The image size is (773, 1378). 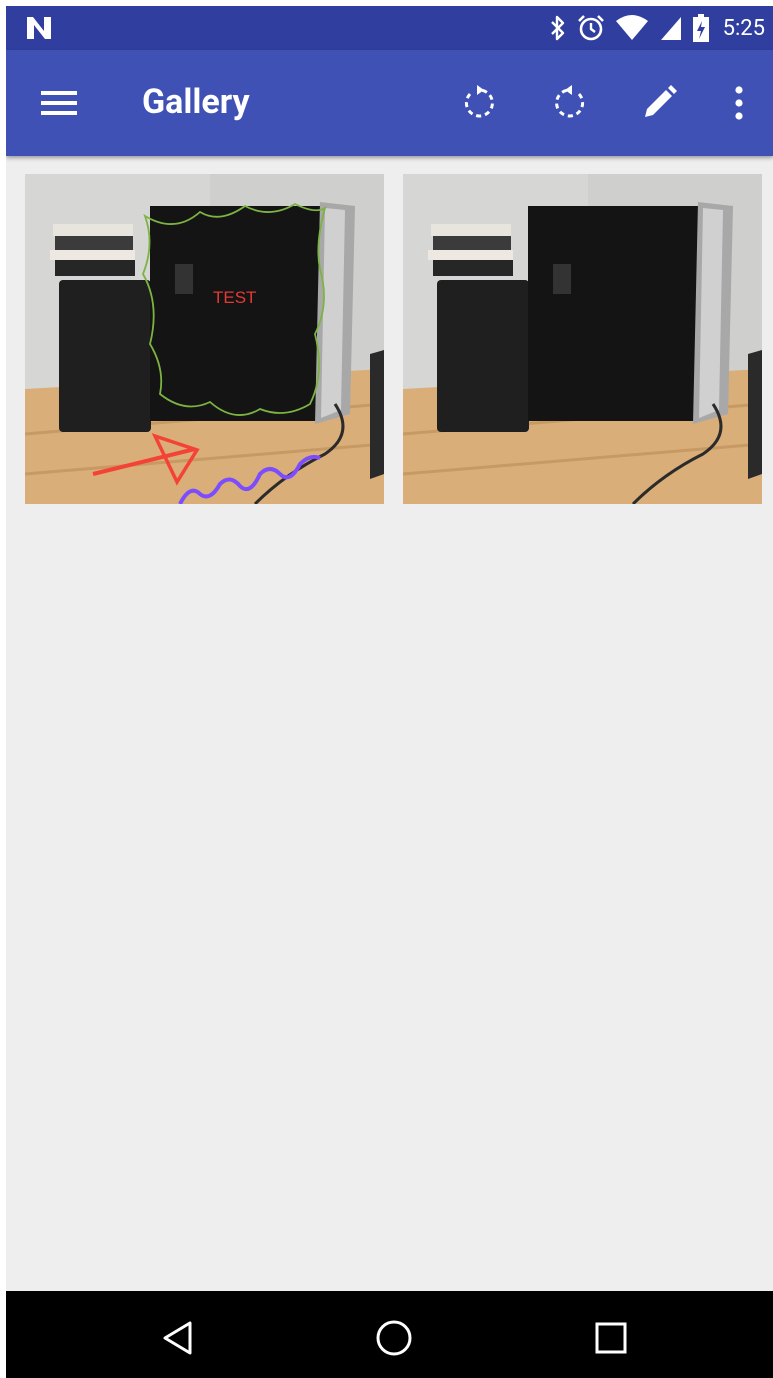 I want to click on more-vert-icon, so click(x=739, y=103).